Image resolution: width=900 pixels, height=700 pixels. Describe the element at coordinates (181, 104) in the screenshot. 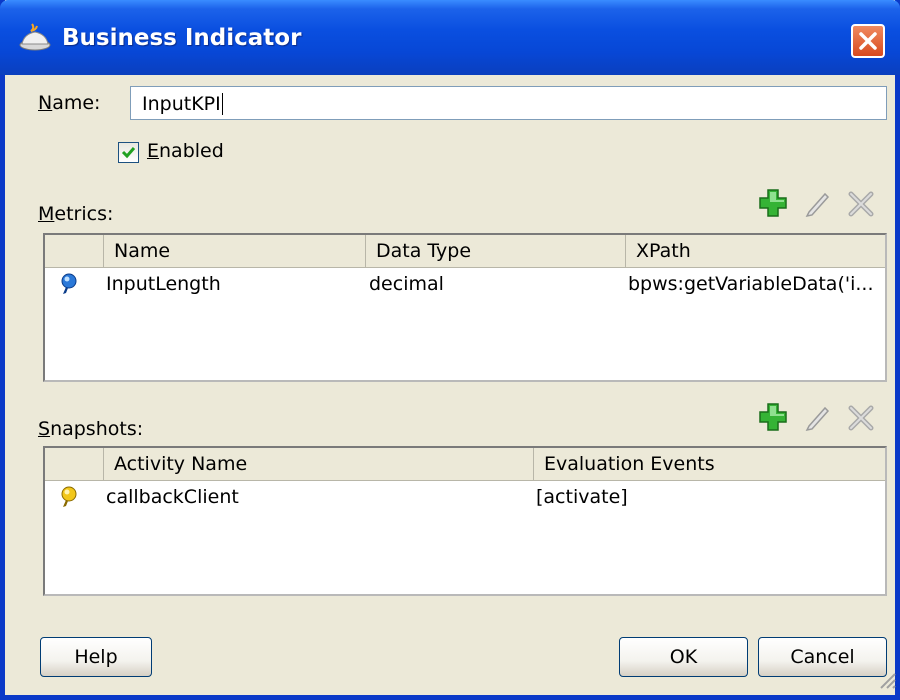

I see `name-input-value: InputKPI` at that location.